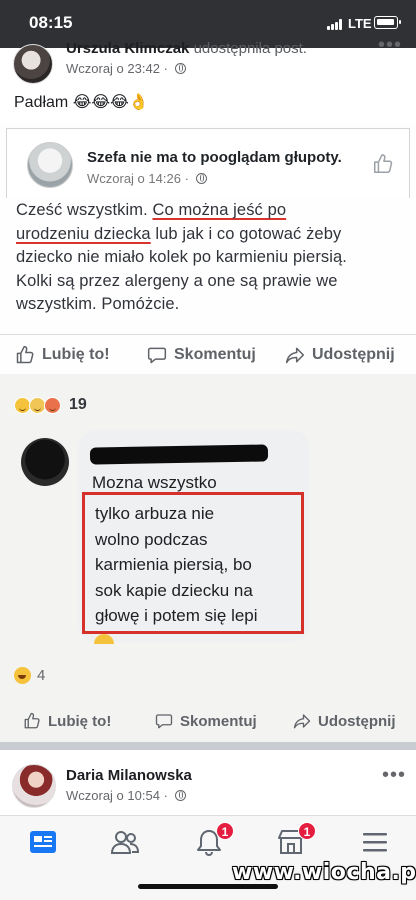 Image resolution: width=416 pixels, height=900 pixels. Describe the element at coordinates (179, 454) in the screenshot. I see `redacted-name` at that location.